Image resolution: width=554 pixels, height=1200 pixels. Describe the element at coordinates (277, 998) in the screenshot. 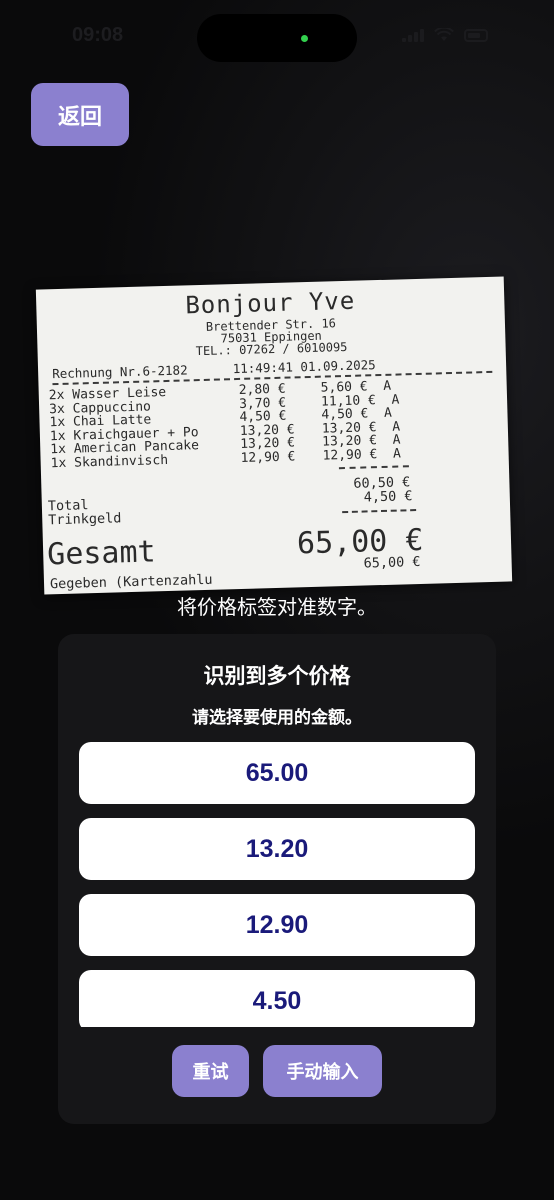

I see `price-option: 4.50` at that location.